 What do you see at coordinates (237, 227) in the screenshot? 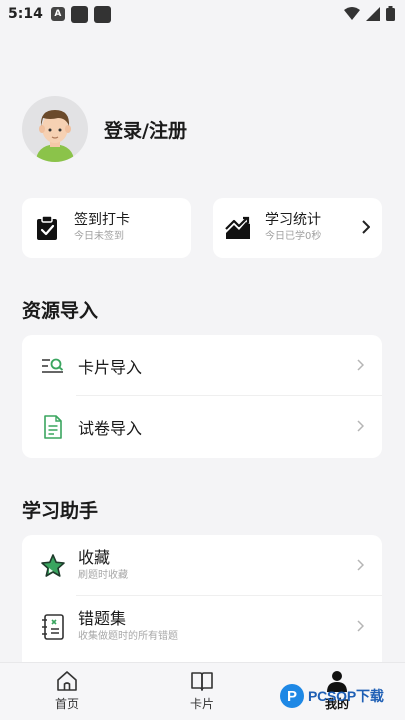
I see `trend-chart-icon` at bounding box center [237, 227].